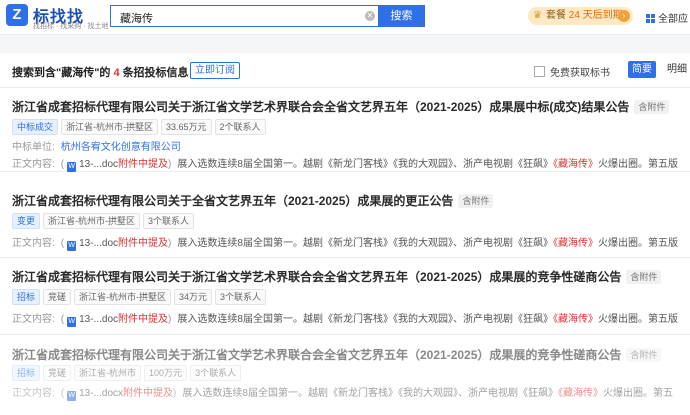  Describe the element at coordinates (166, 373) in the screenshot. I see `amount-tag: 100万元` at that location.